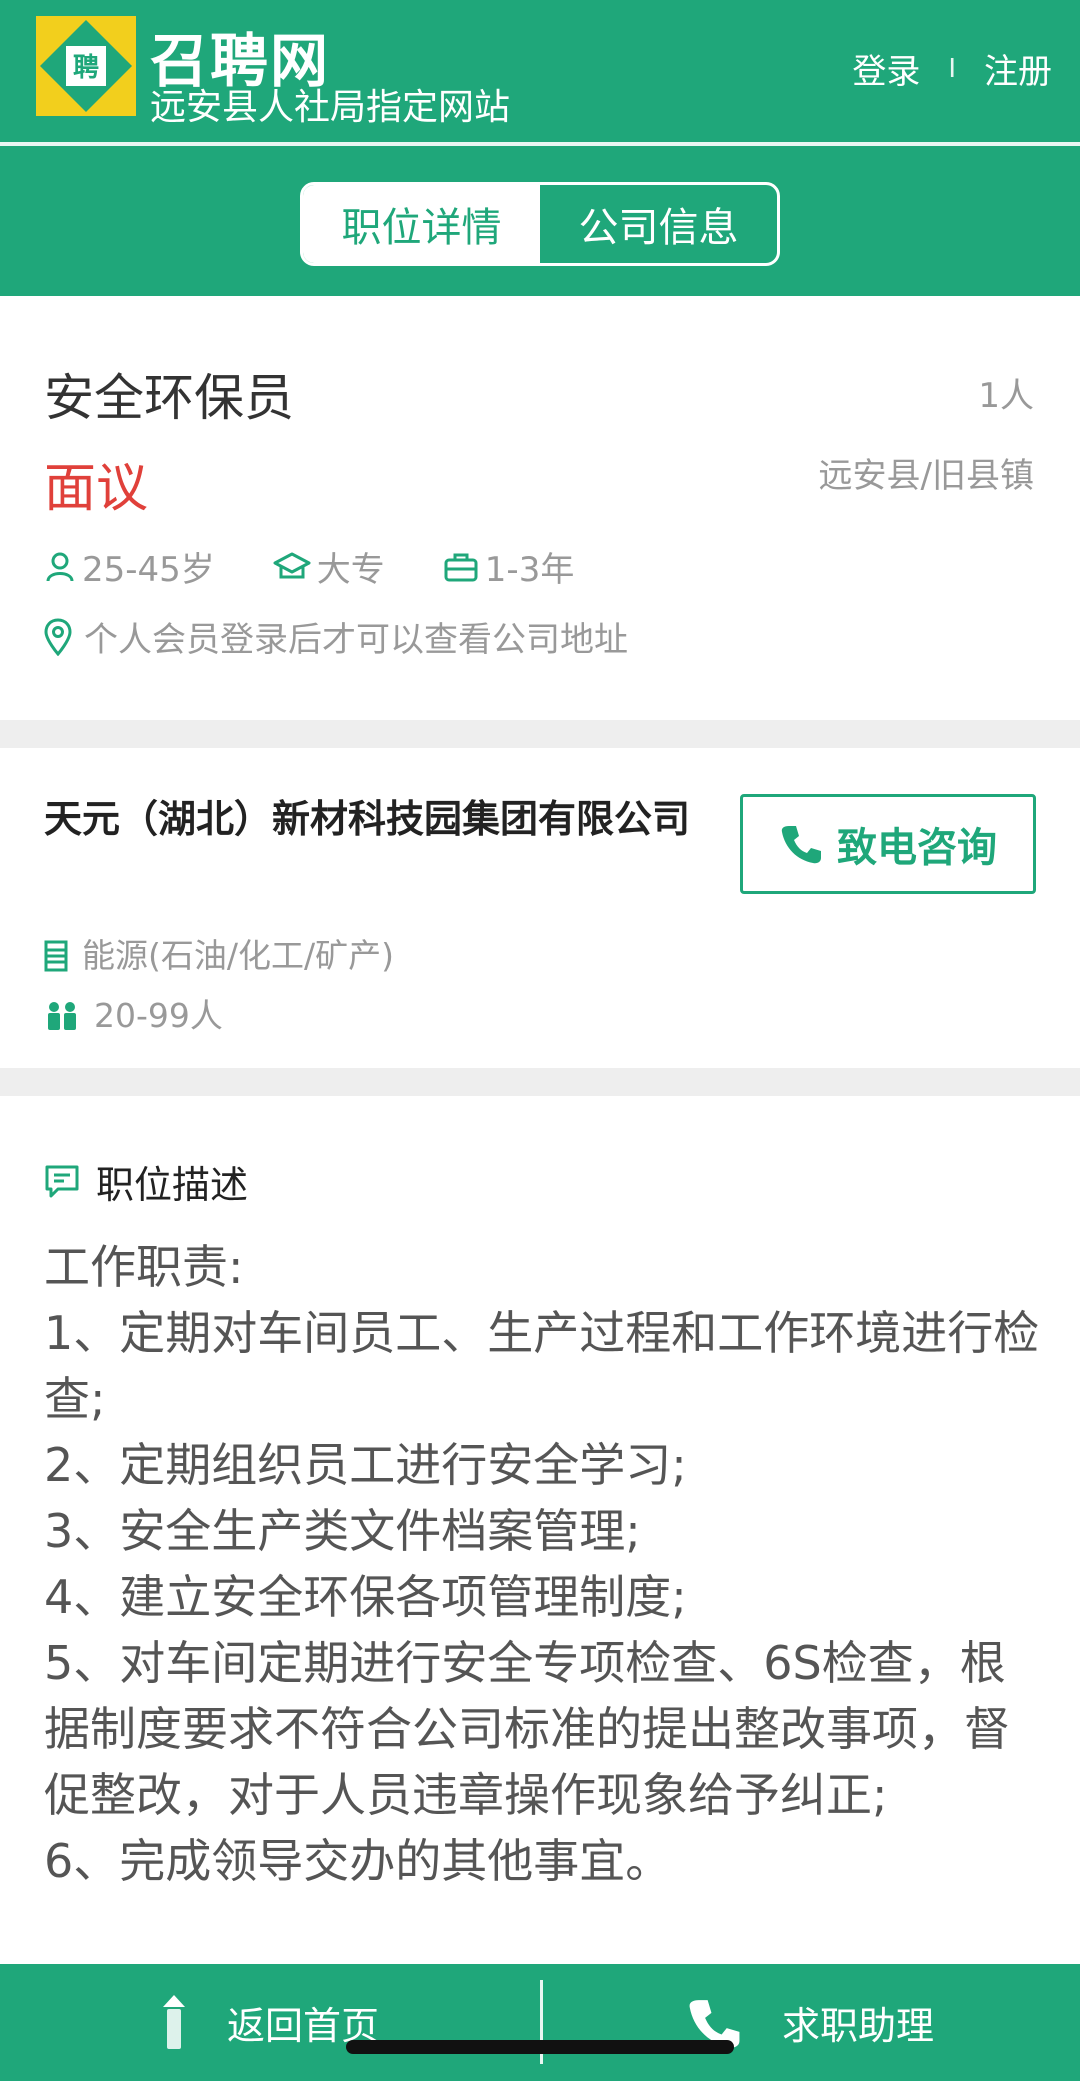 The image size is (1080, 2081). I want to click on req-experience-value: 1-3年, so click(529, 570).